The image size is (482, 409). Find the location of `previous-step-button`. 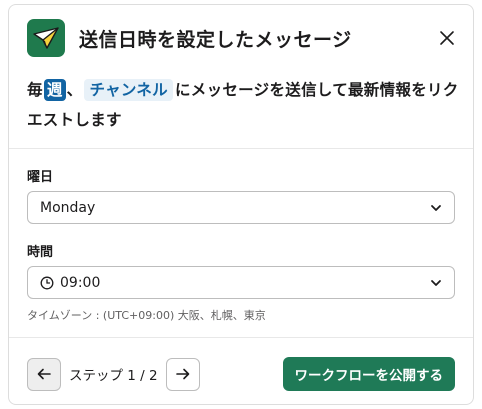

previous-step-button is located at coordinates (44, 374).